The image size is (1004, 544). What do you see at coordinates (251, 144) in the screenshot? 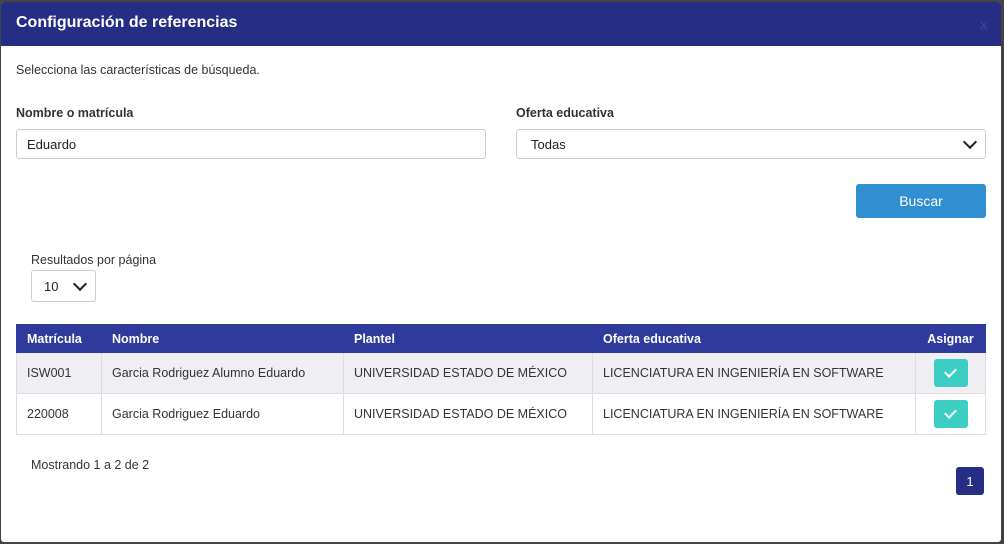
I see `name-input` at bounding box center [251, 144].